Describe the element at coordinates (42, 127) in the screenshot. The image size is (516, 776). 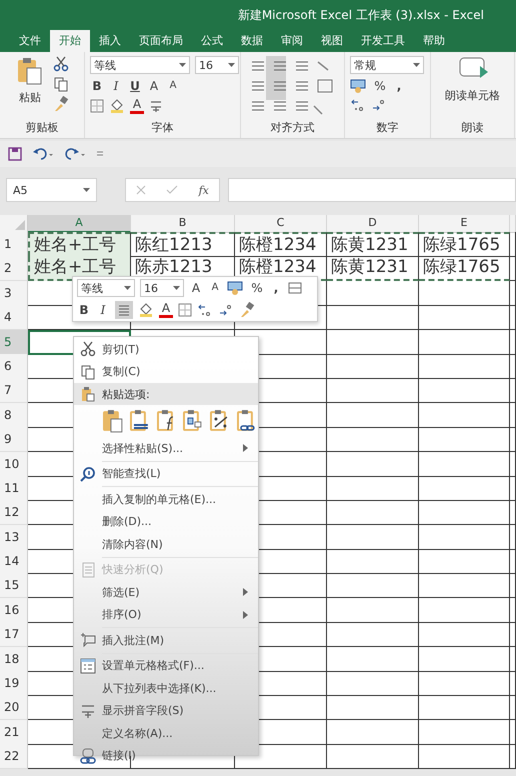
I see `group-label: 剪贴板` at that location.